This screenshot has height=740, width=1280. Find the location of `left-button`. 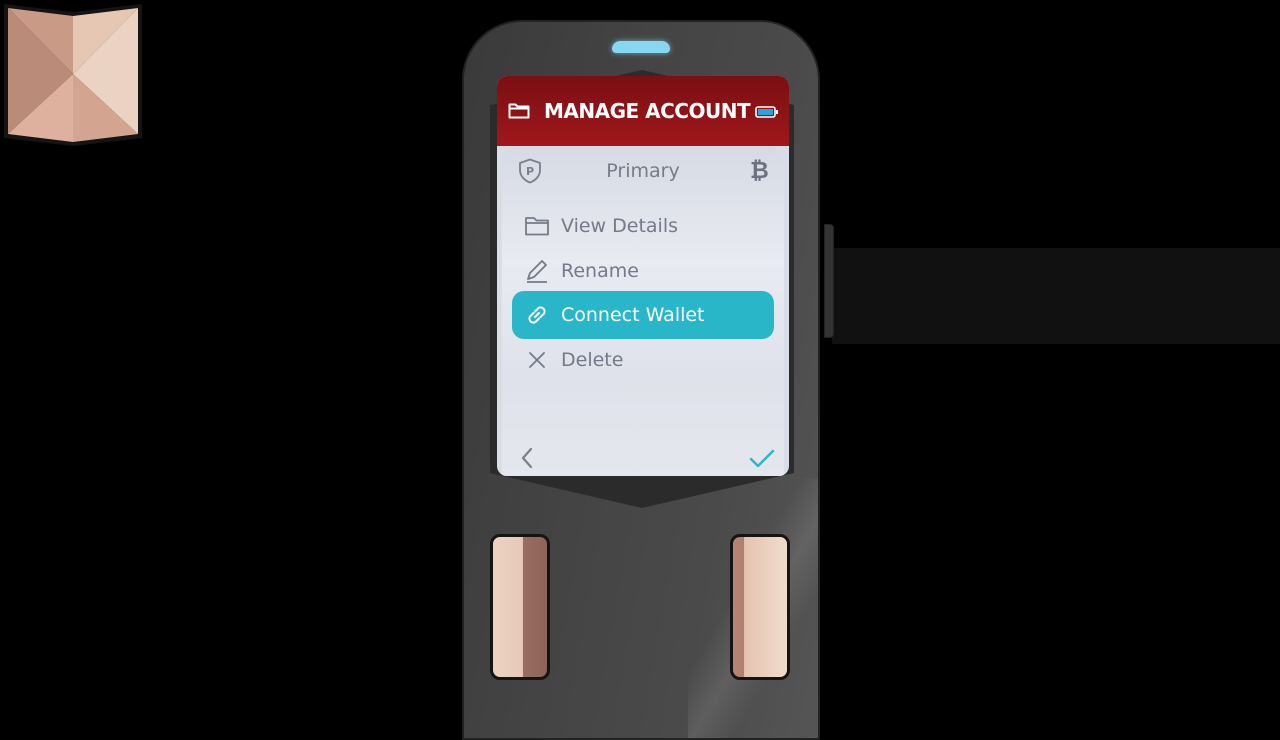

left-button is located at coordinates (520, 607).